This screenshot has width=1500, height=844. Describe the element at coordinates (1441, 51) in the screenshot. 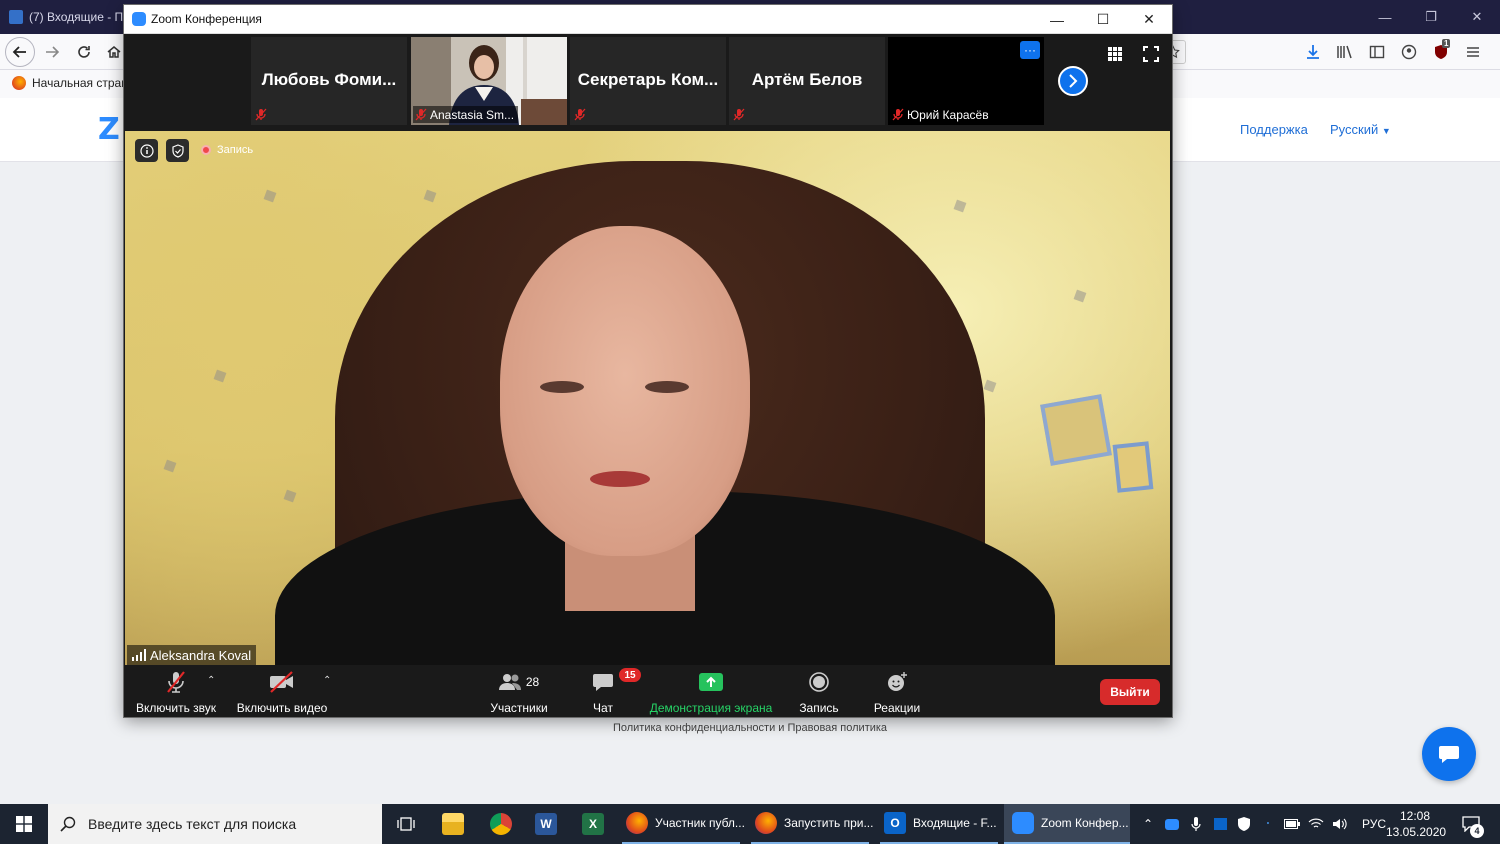

I see `ublock-icon: 1` at that location.